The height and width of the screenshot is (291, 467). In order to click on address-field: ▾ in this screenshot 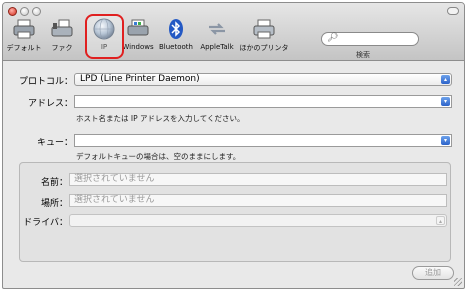, I will do `click(263, 101)`.